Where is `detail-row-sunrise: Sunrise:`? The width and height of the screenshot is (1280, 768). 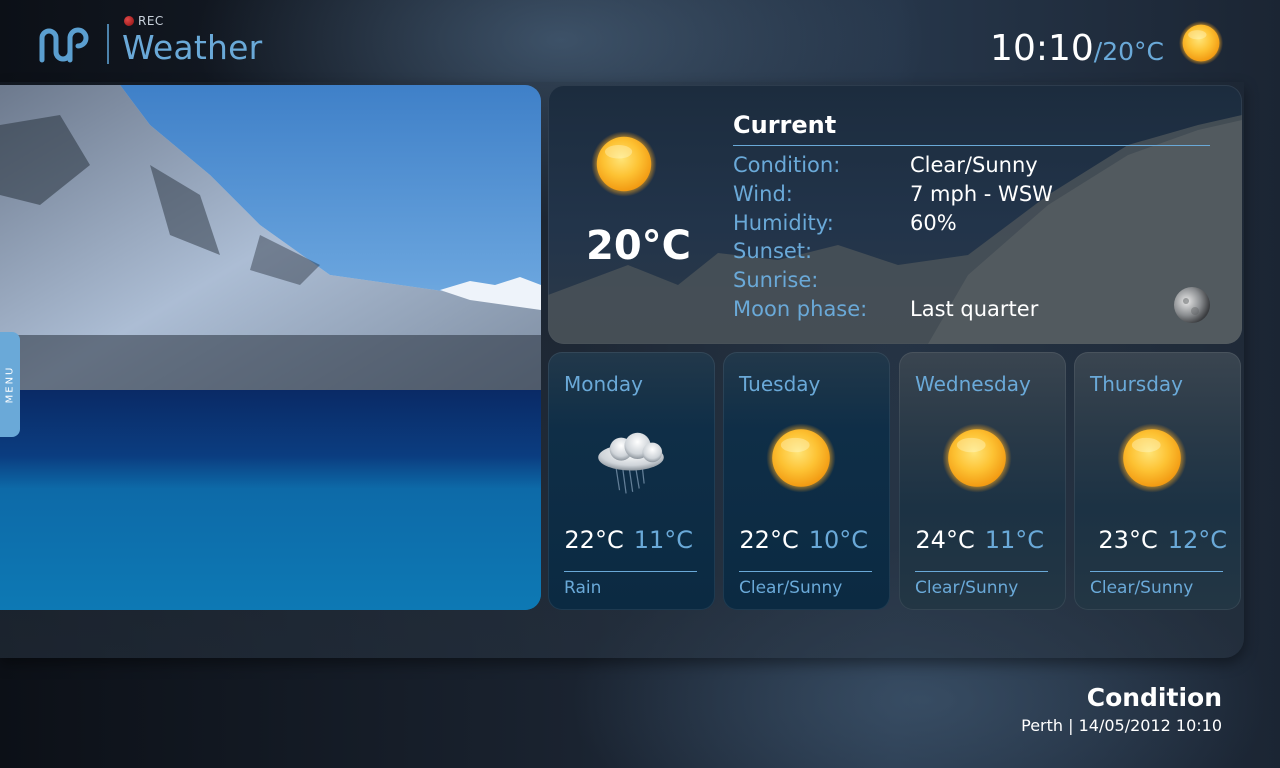 detail-row-sunrise: Sunrise: is located at coordinates (893, 280).